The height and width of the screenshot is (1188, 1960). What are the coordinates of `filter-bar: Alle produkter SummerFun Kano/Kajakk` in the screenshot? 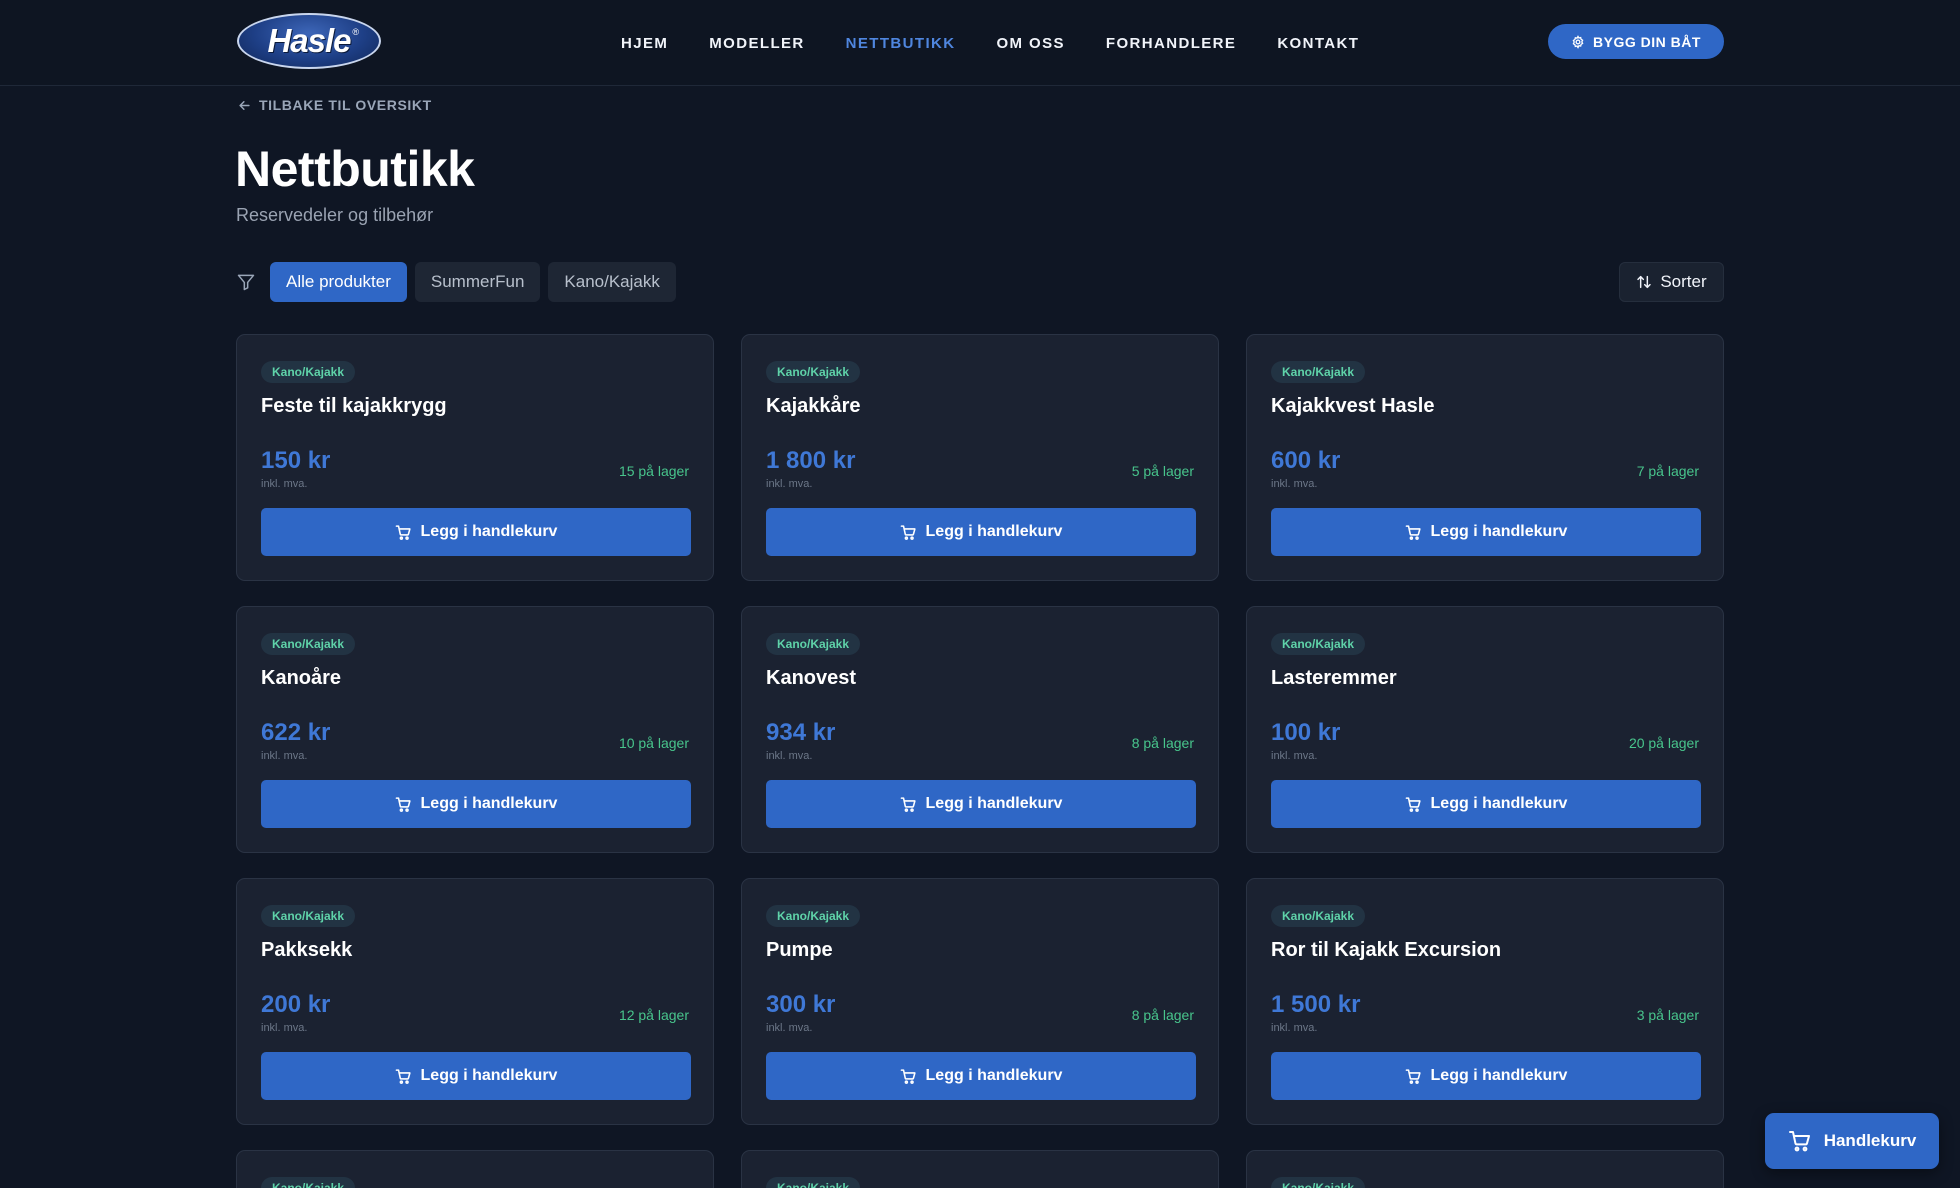 It's located at (460, 282).